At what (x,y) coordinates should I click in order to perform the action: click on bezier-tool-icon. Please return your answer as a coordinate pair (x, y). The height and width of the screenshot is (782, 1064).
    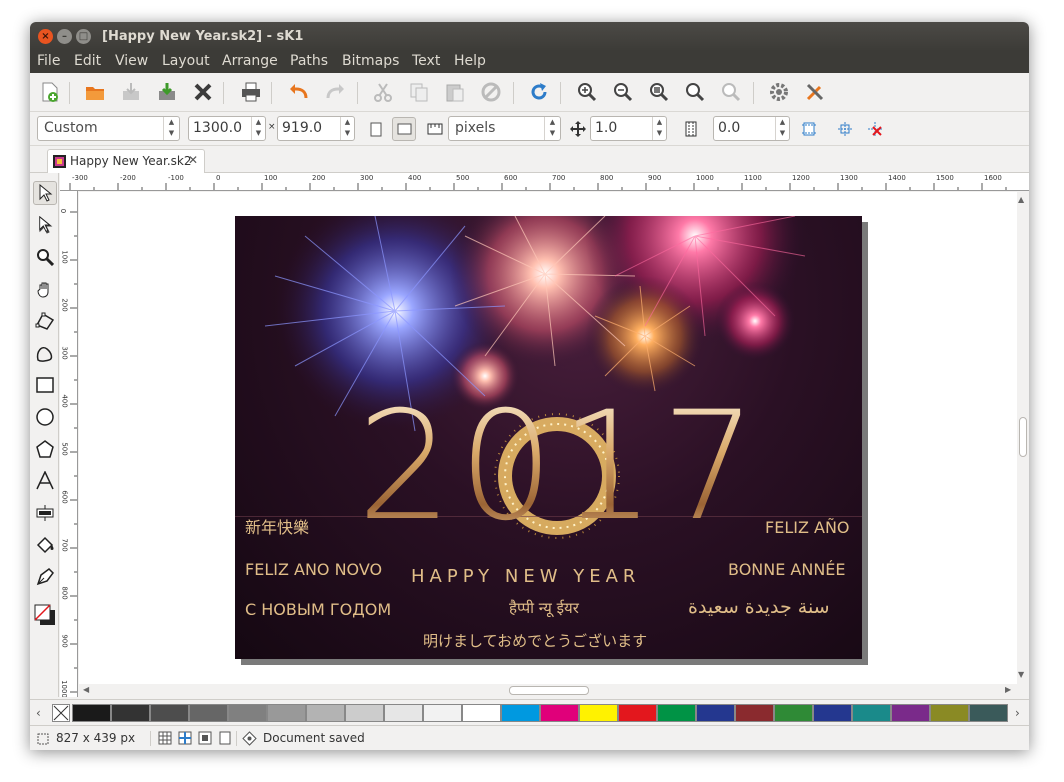
    Looking at the image, I should click on (45, 353).